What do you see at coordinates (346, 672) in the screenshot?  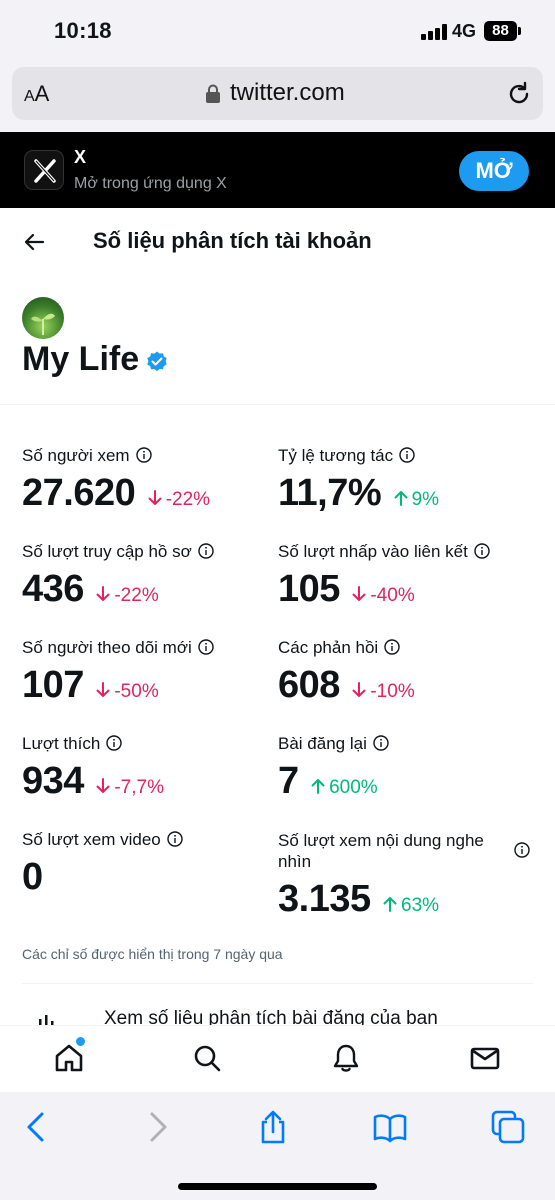 I see `metric-replies: Các phản hồi 608 -10%` at bounding box center [346, 672].